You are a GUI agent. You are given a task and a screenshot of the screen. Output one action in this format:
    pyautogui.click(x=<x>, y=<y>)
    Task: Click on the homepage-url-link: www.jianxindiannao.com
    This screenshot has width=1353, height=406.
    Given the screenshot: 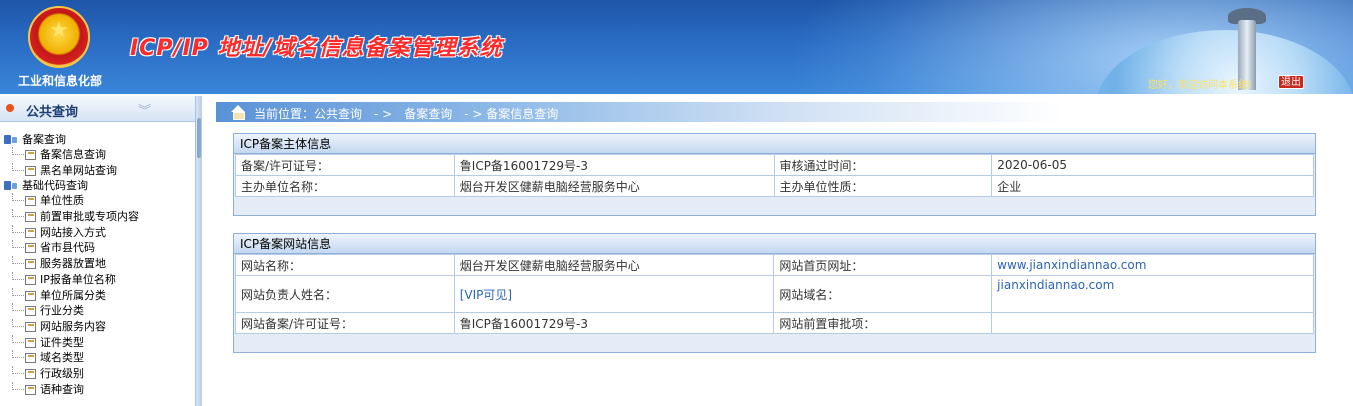 What is the action you would take?
    pyautogui.click(x=1071, y=265)
    